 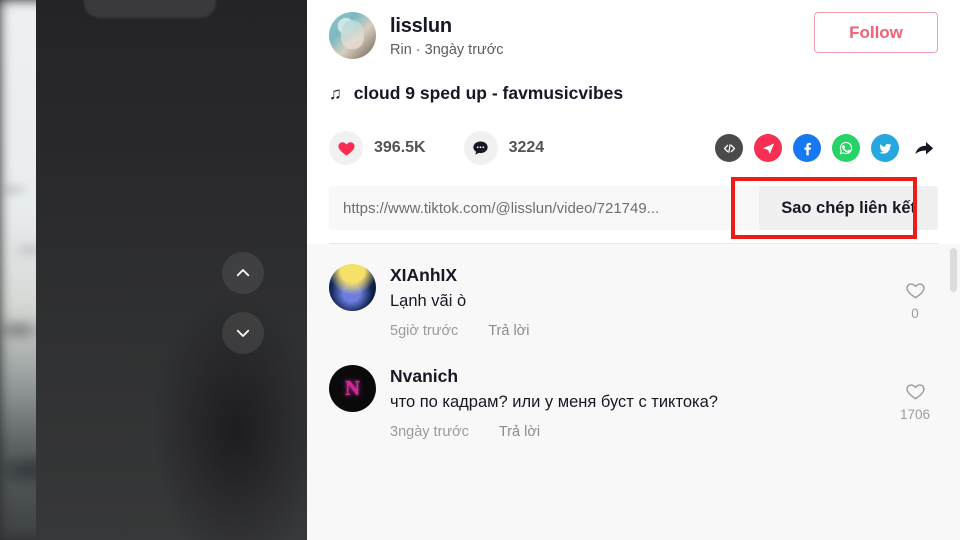 I want to click on share-icons-row, so click(x=821, y=148).